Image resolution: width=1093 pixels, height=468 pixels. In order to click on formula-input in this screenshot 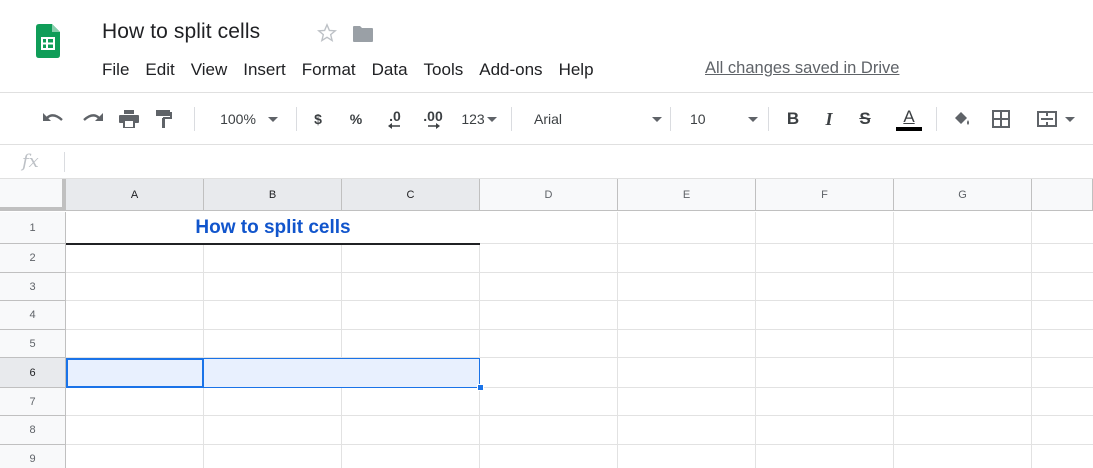, I will do `click(574, 162)`.